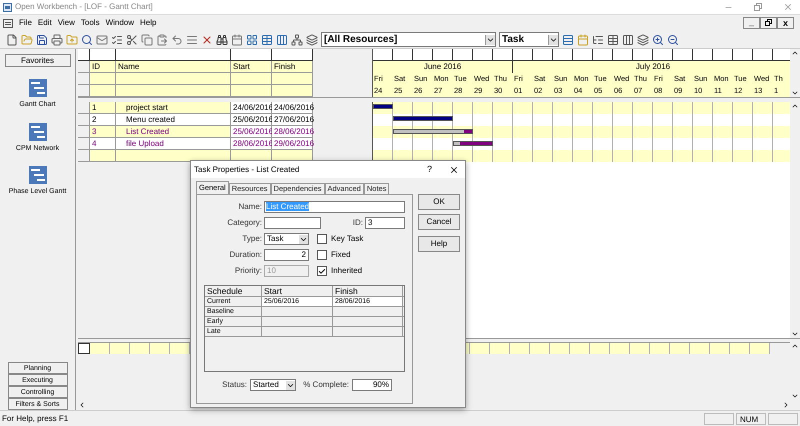 The width and height of the screenshot is (800, 426). What do you see at coordinates (653, 67) in the screenshot?
I see `month-label: July 2016` at bounding box center [653, 67].